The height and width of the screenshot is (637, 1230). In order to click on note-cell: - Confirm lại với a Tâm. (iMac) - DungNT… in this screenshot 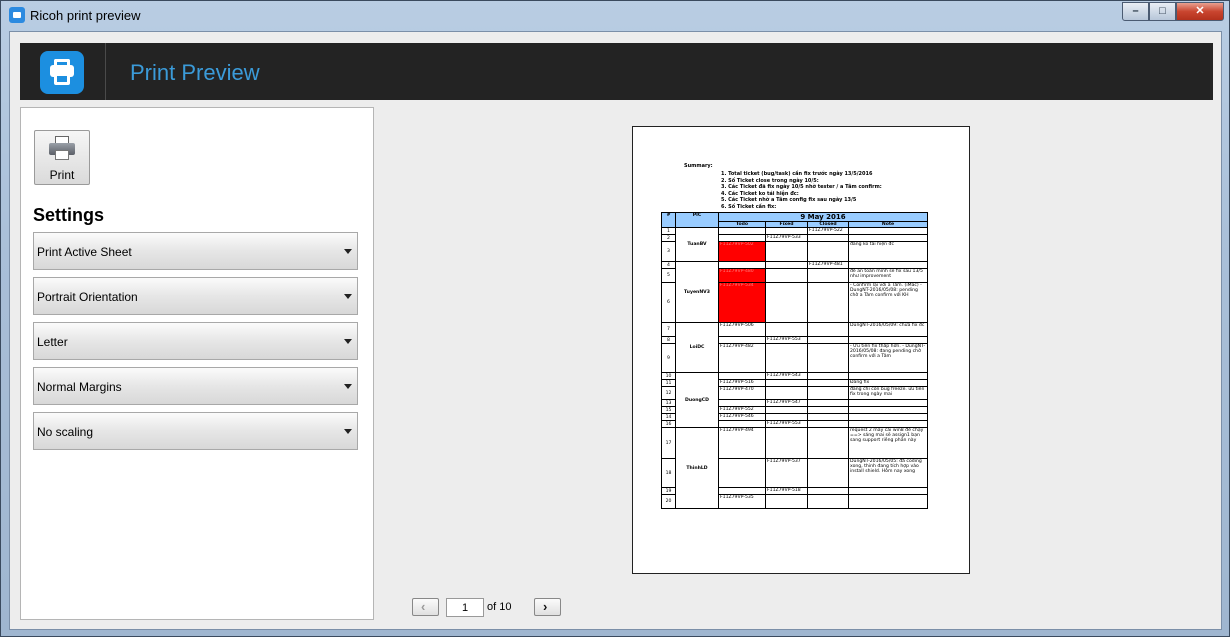, I will do `click(888, 302)`.